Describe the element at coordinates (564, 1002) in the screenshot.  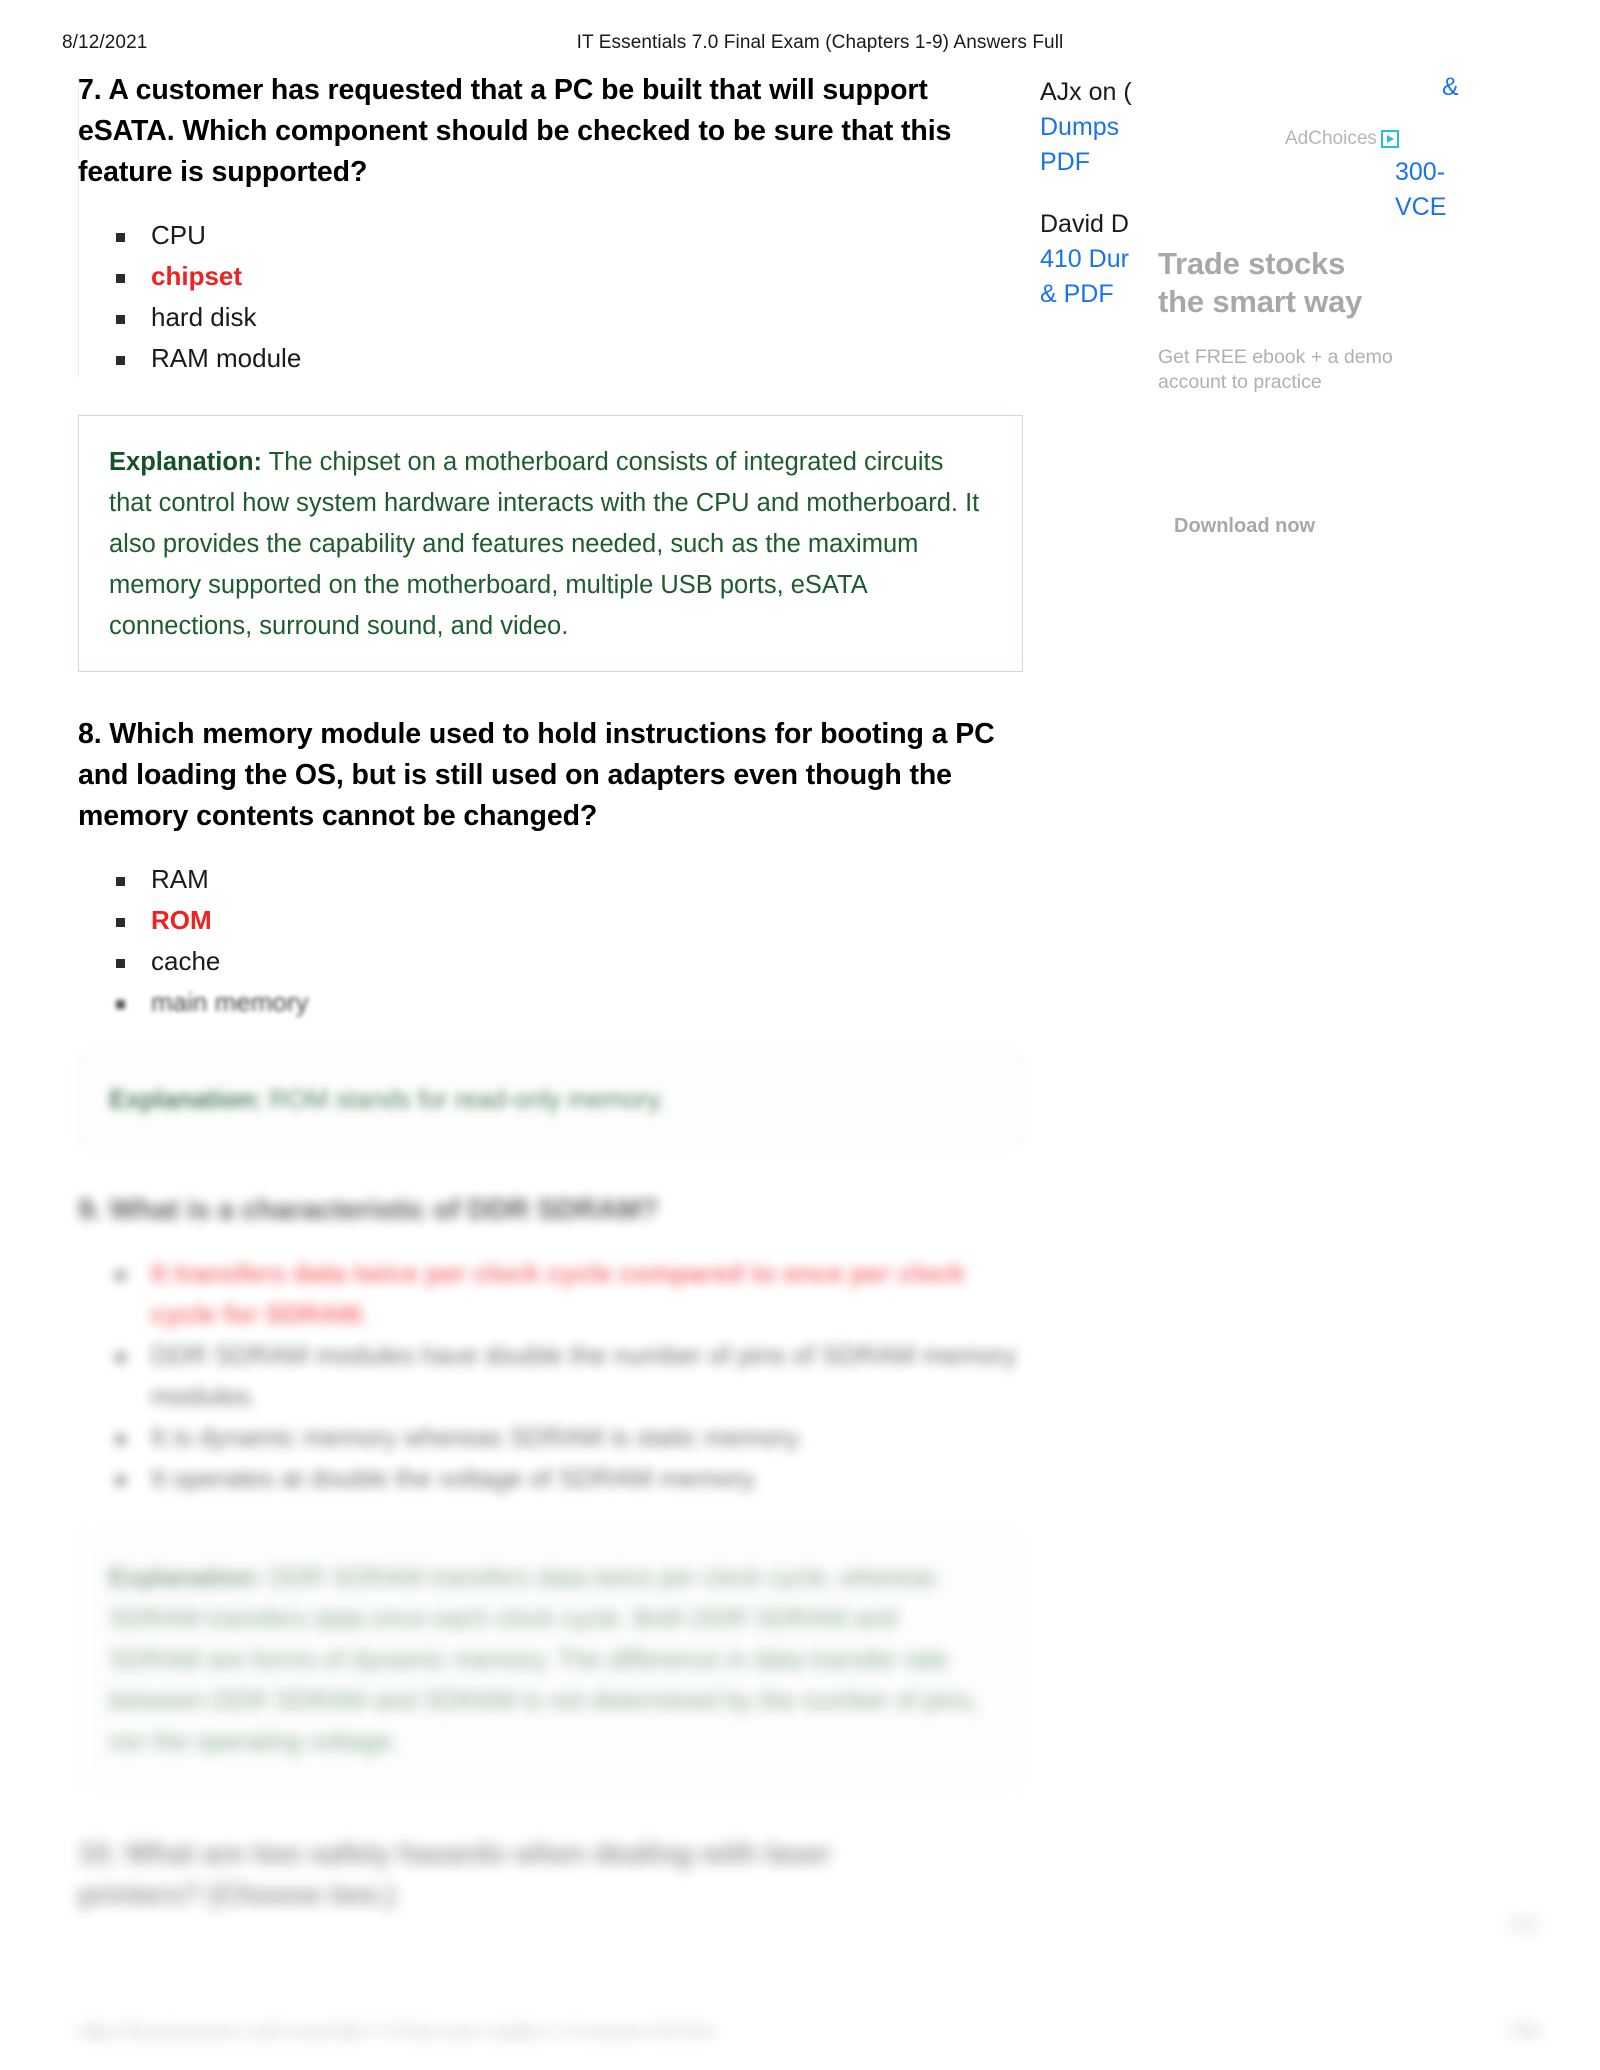
I see `option-item: main memory` at that location.